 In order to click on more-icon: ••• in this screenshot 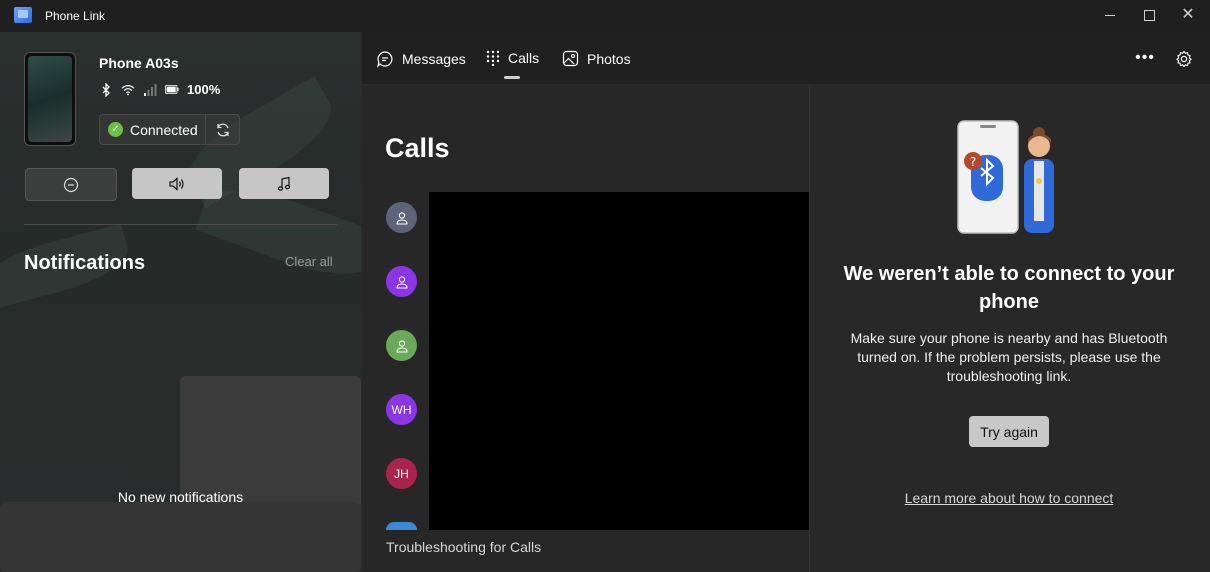, I will do `click(1145, 57)`.